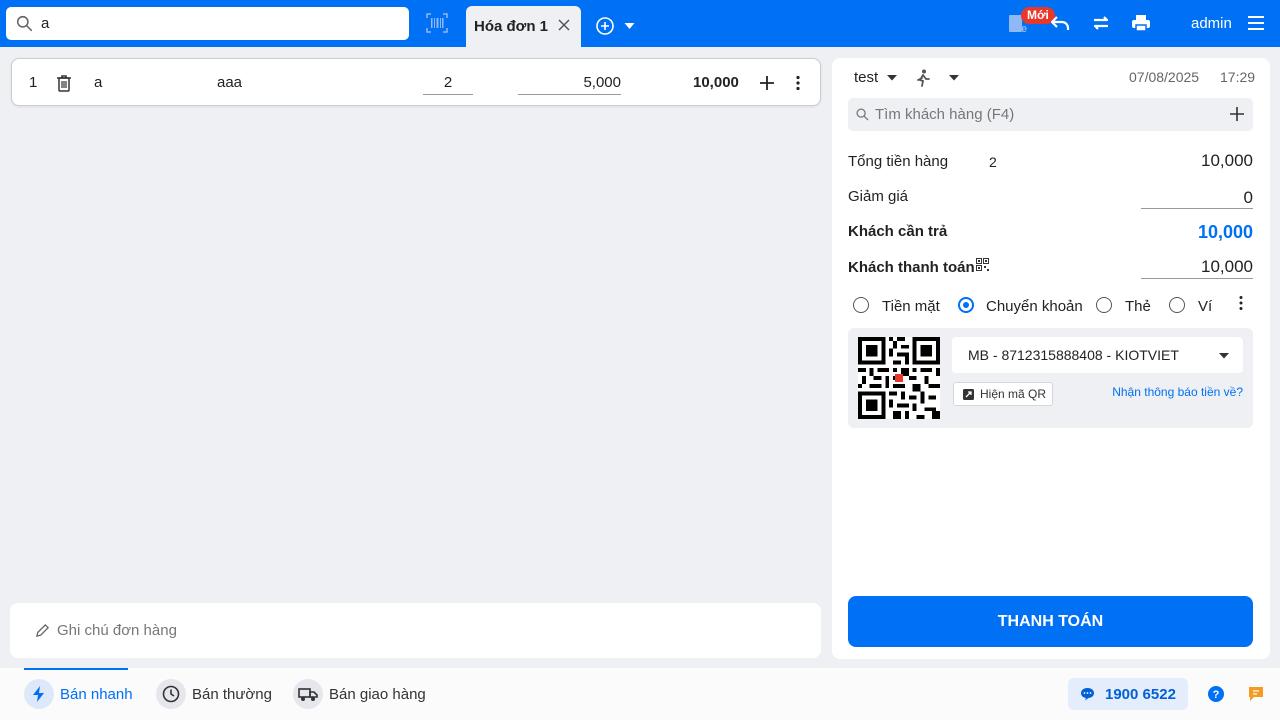 The height and width of the screenshot is (720, 1280). What do you see at coordinates (1237, 114) in the screenshot?
I see `add-customer-icon` at bounding box center [1237, 114].